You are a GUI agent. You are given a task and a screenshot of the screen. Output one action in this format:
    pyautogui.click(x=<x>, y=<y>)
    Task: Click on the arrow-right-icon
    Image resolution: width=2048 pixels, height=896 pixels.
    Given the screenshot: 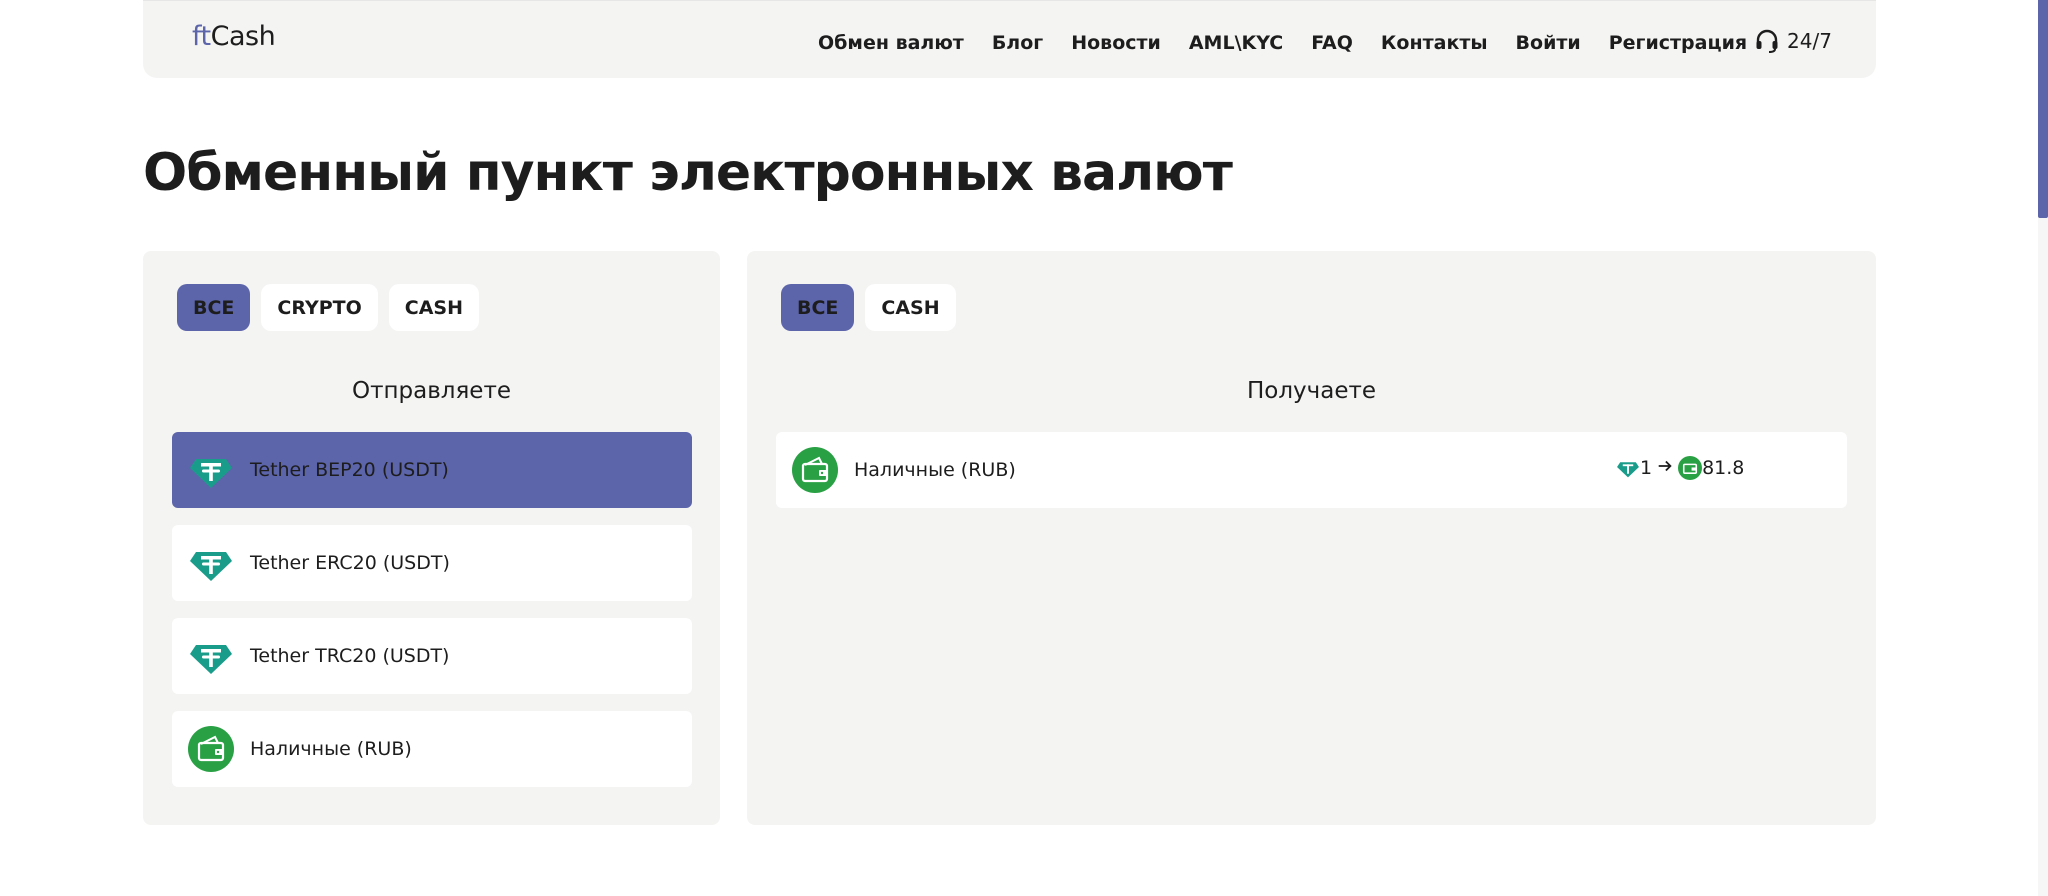 What is the action you would take?
    pyautogui.click(x=1665, y=468)
    